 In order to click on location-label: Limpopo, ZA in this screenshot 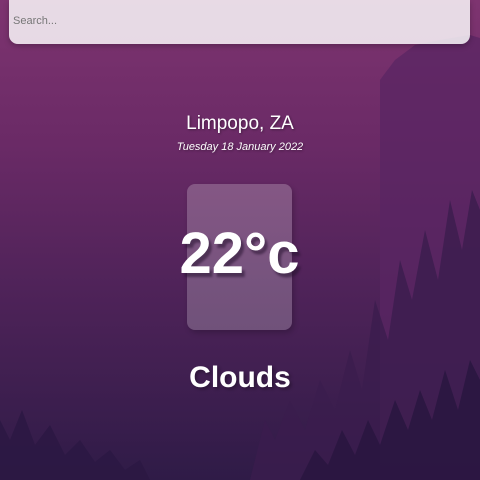, I will do `click(240, 123)`.